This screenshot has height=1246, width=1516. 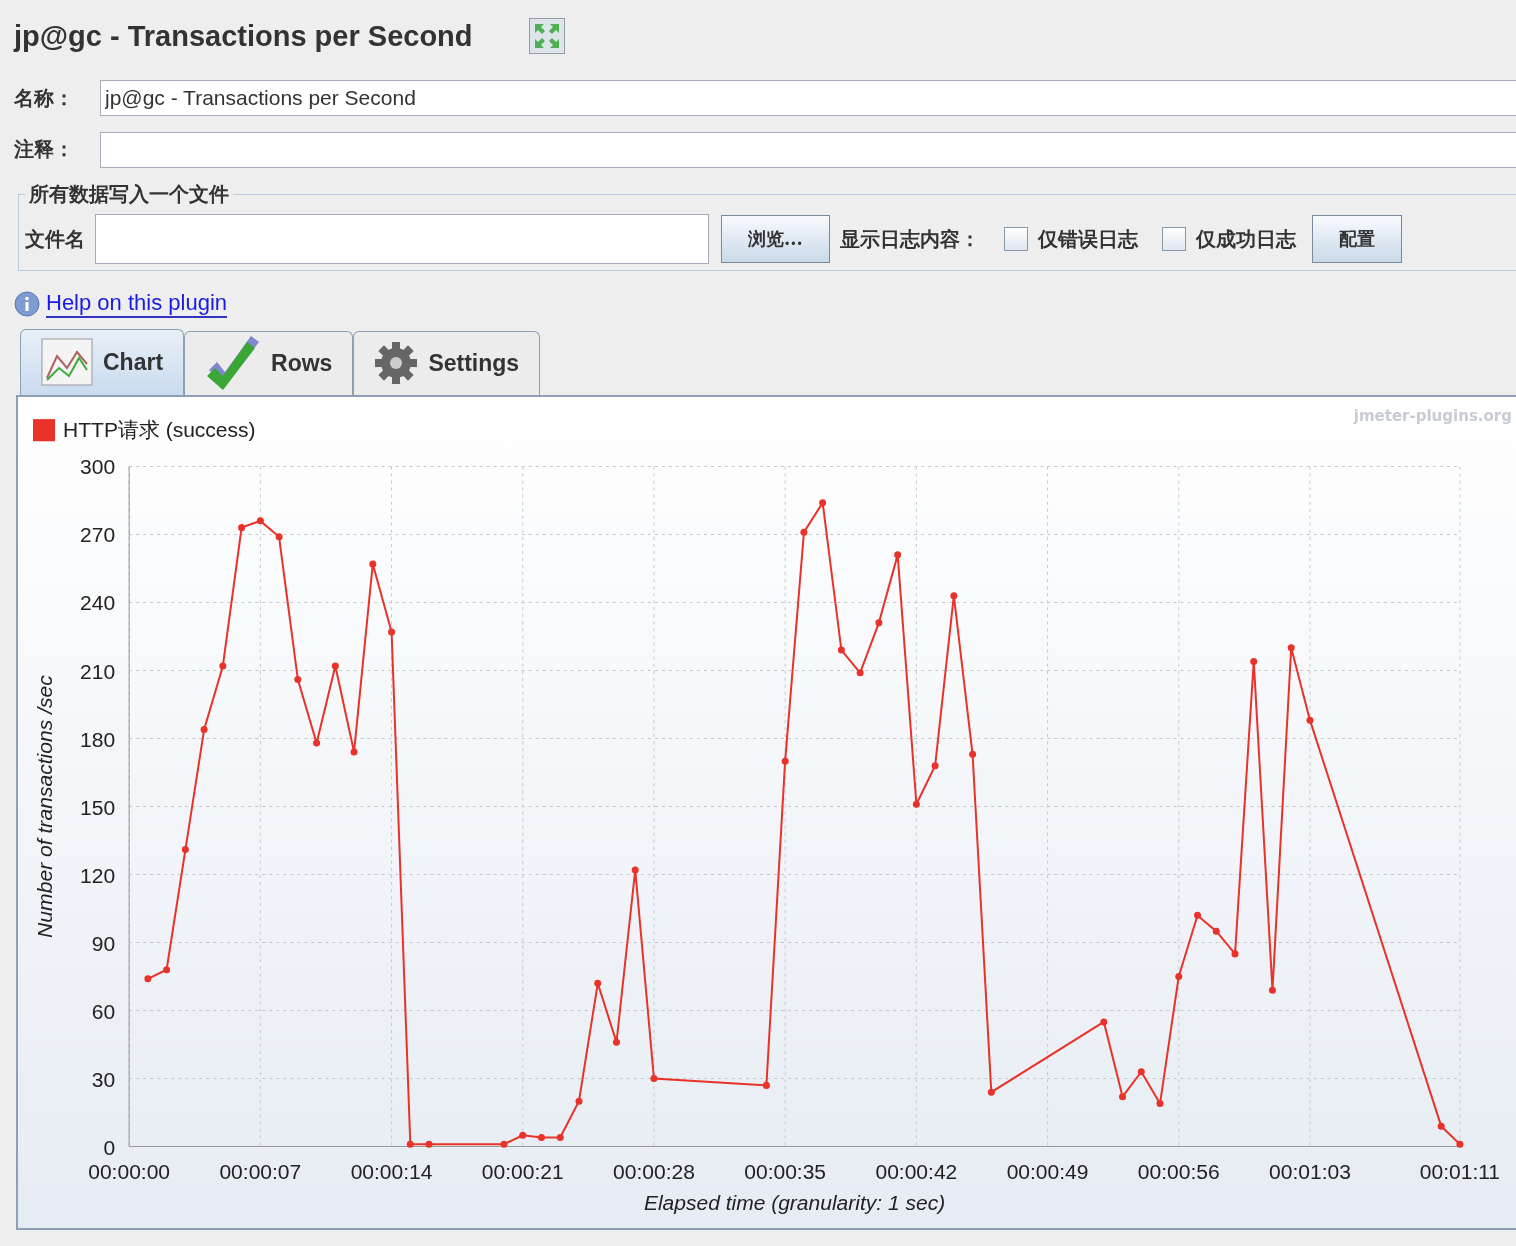 What do you see at coordinates (654, 1171) in the screenshot?
I see `x-tick-label: 00:00:28` at bounding box center [654, 1171].